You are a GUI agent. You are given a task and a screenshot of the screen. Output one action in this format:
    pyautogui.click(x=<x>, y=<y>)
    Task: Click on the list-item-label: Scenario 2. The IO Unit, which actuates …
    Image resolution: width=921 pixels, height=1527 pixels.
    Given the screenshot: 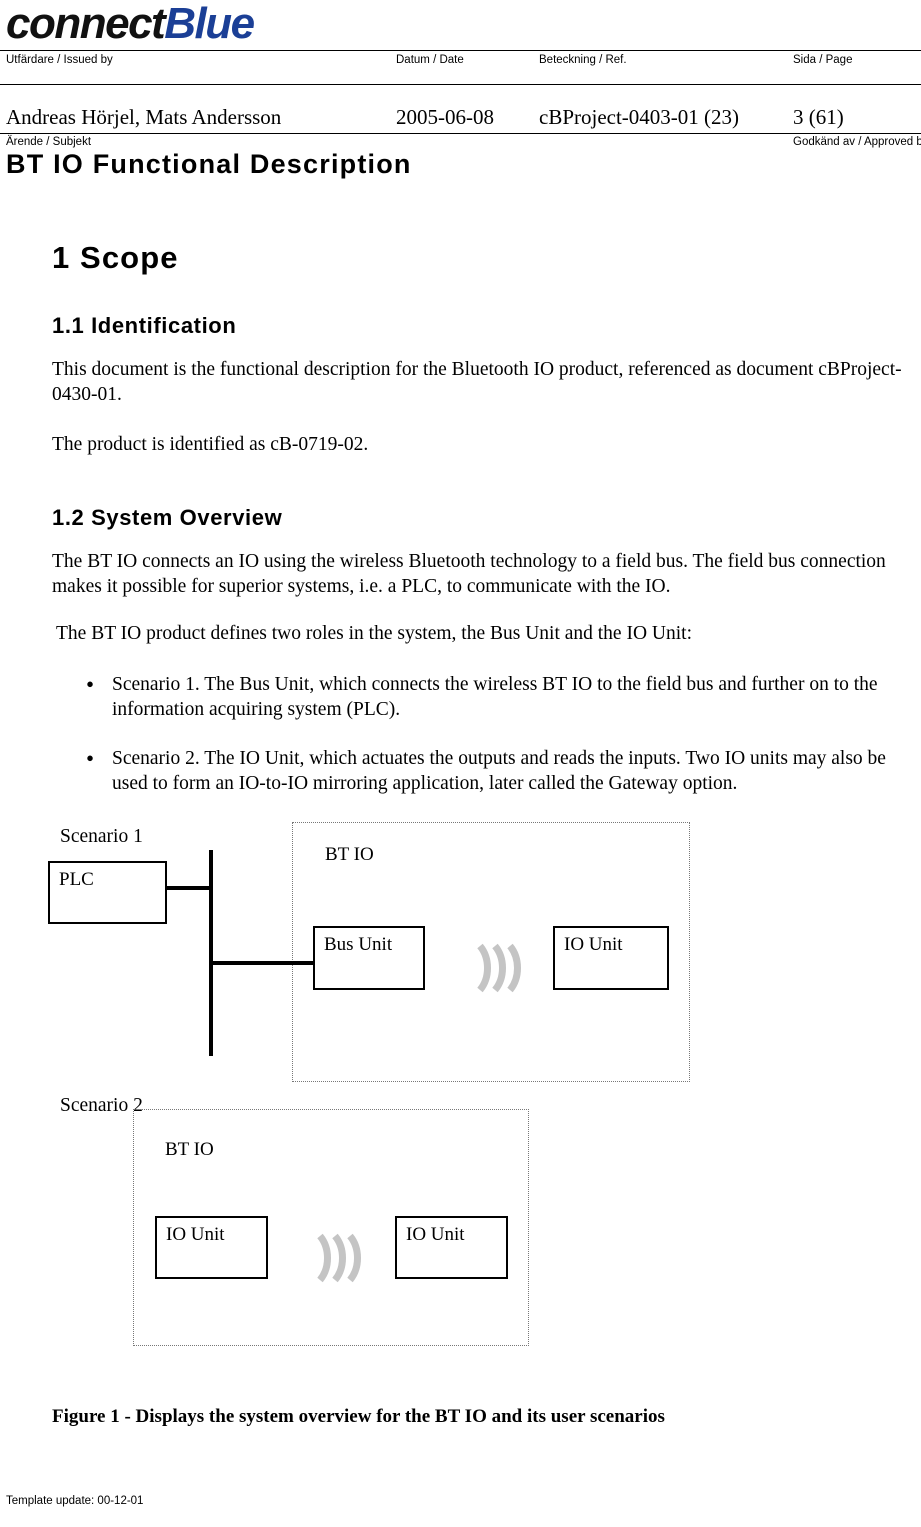 What is the action you would take?
    pyautogui.click(x=499, y=771)
    